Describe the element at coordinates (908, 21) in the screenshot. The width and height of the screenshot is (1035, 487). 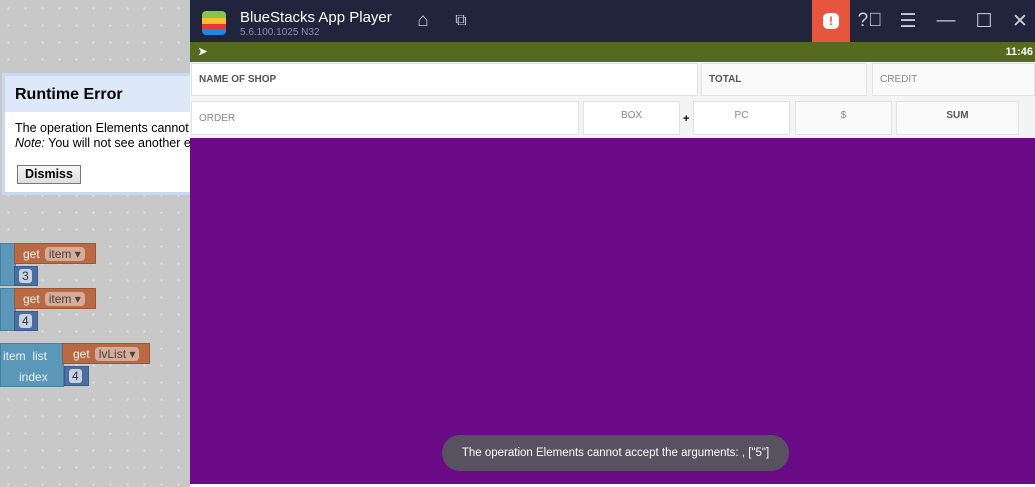
I see `menu-icon: ☰` at that location.